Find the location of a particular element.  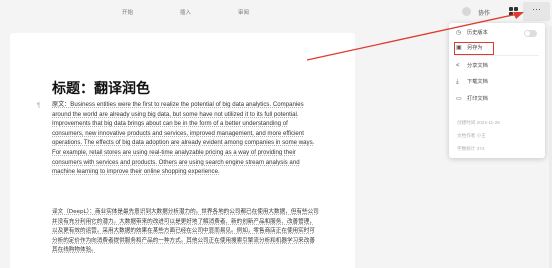

annotation-arrow is located at coordinates (415, 36).